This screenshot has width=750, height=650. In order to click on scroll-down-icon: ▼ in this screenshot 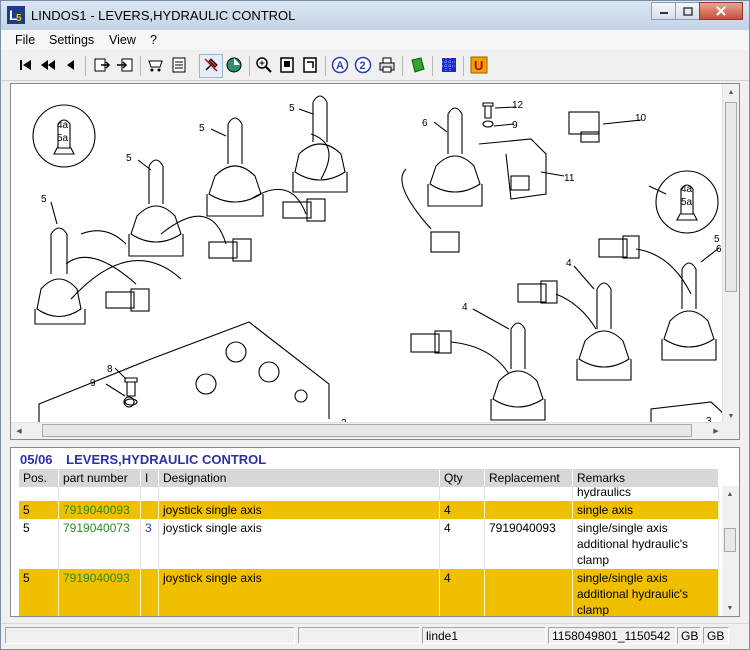, I will do `click(730, 608)`.